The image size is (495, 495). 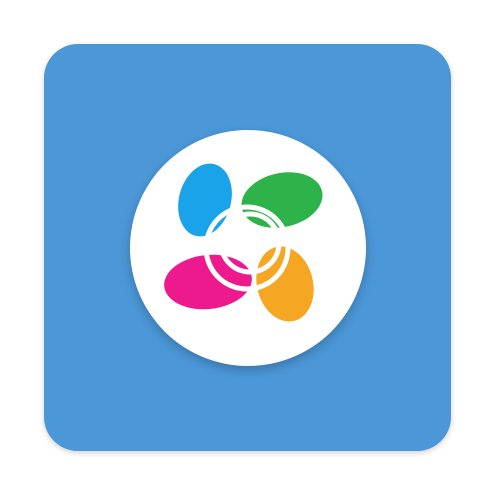 I want to click on ezviz-logo-icon, so click(x=243, y=242).